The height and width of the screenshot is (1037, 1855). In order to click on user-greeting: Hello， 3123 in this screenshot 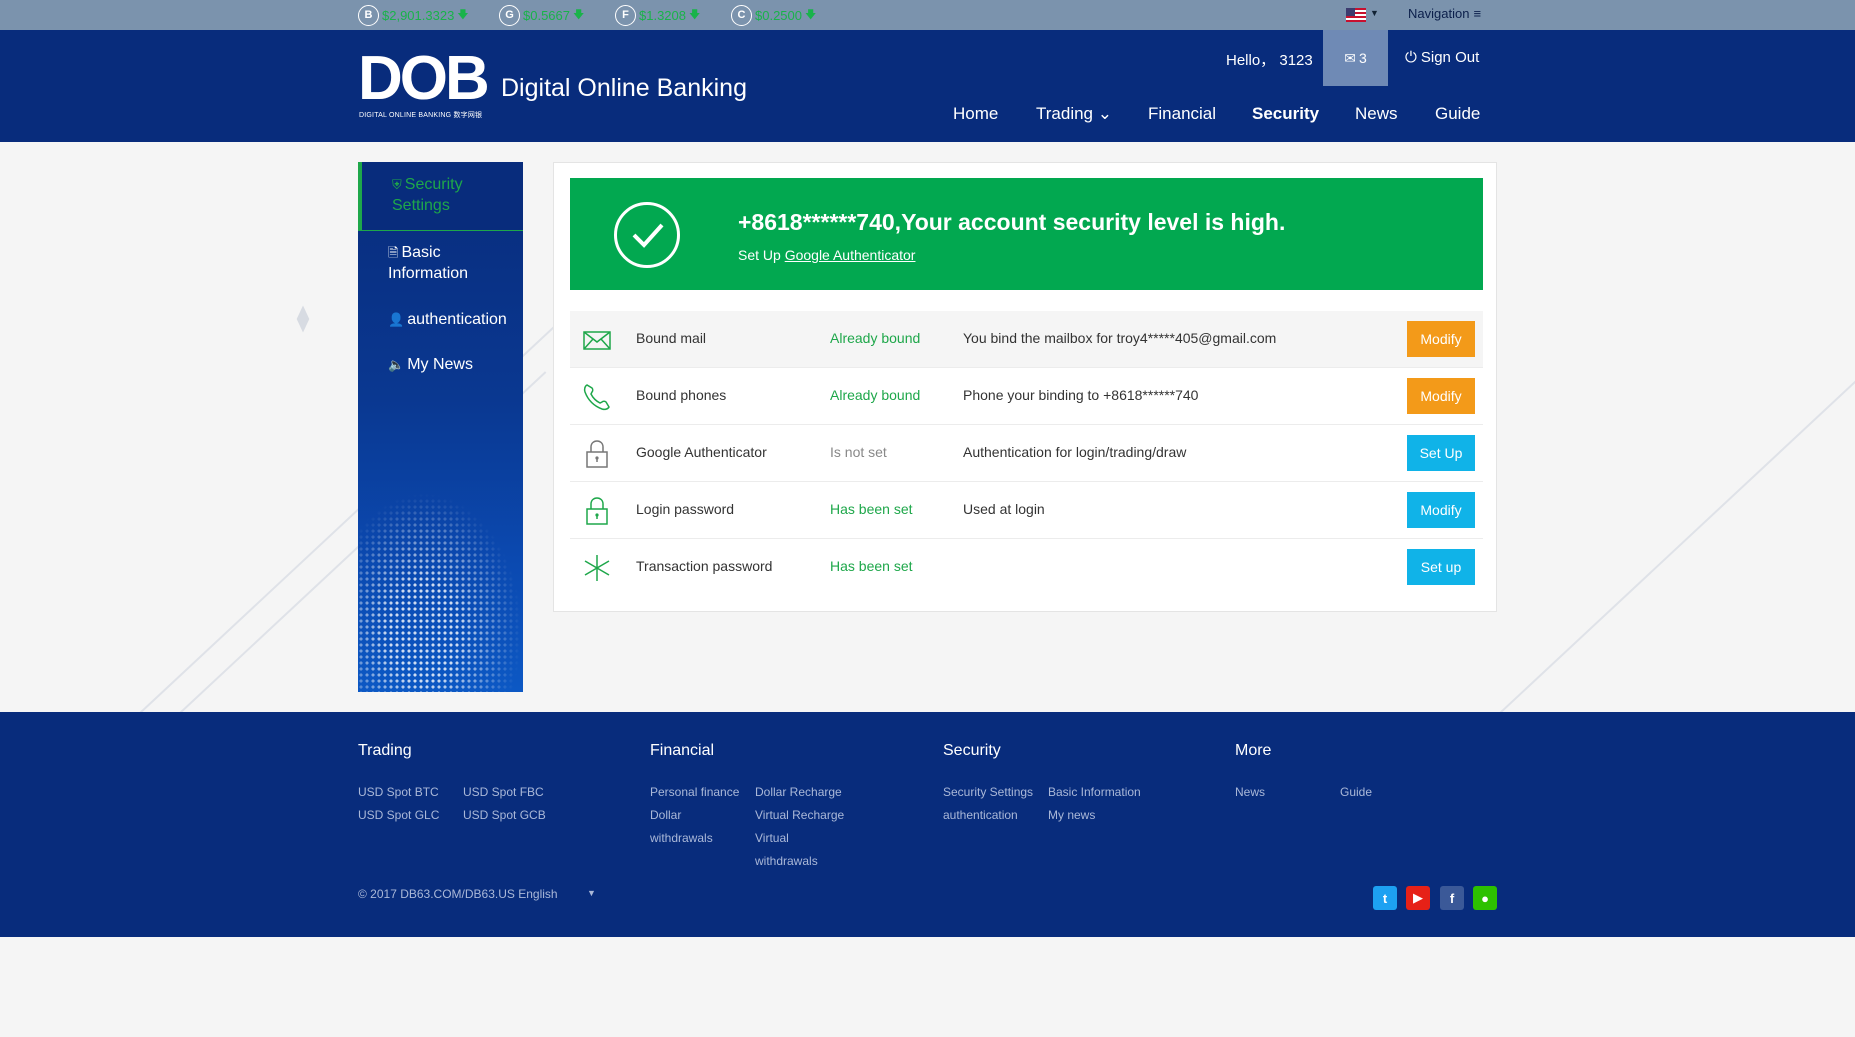, I will do `click(1269, 60)`.